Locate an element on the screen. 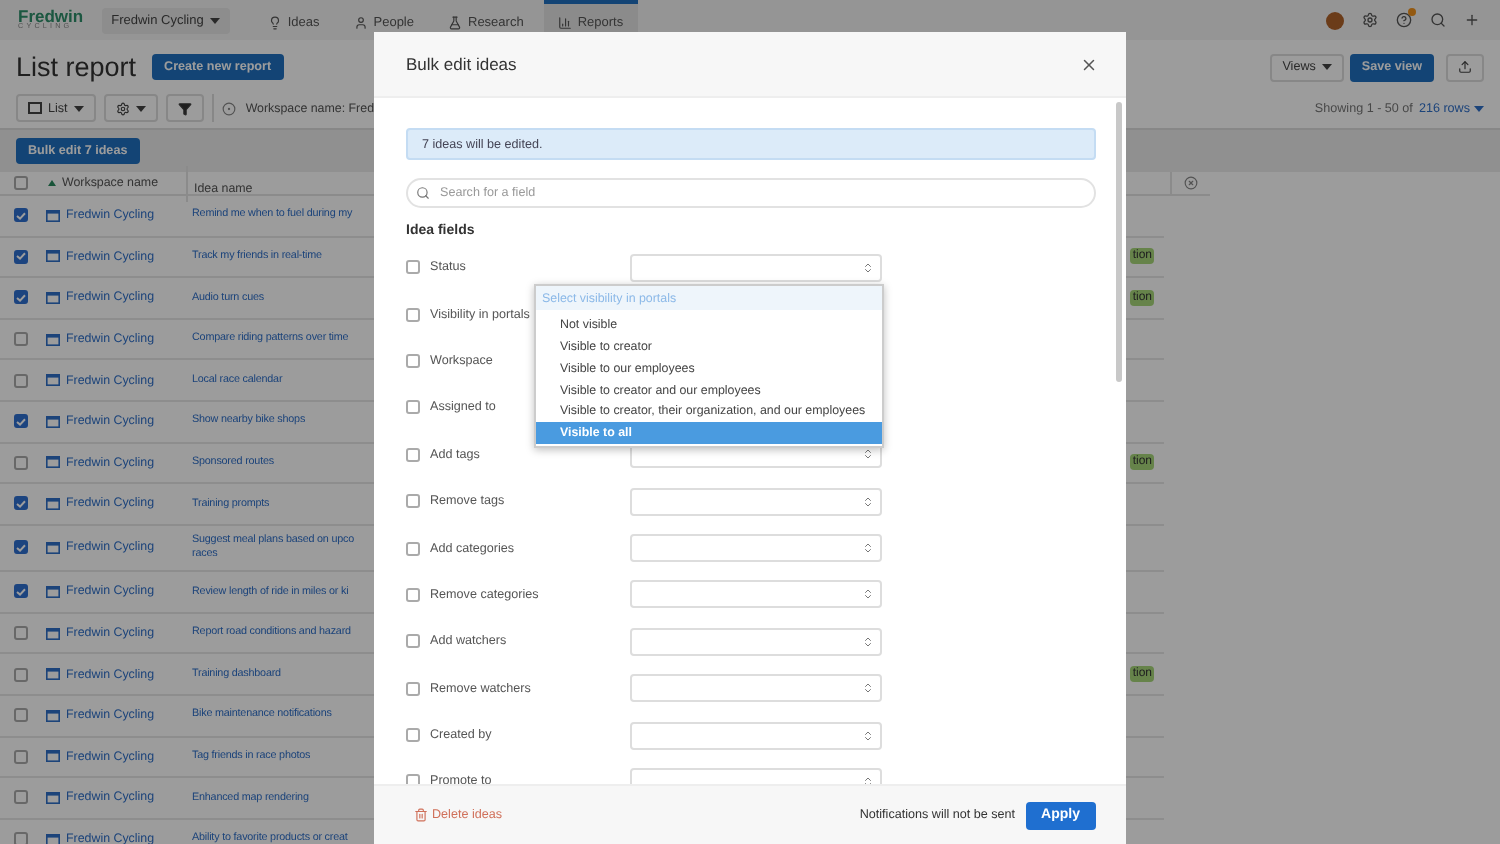 The width and height of the screenshot is (1500, 844). page-title: List report is located at coordinates (76, 67).